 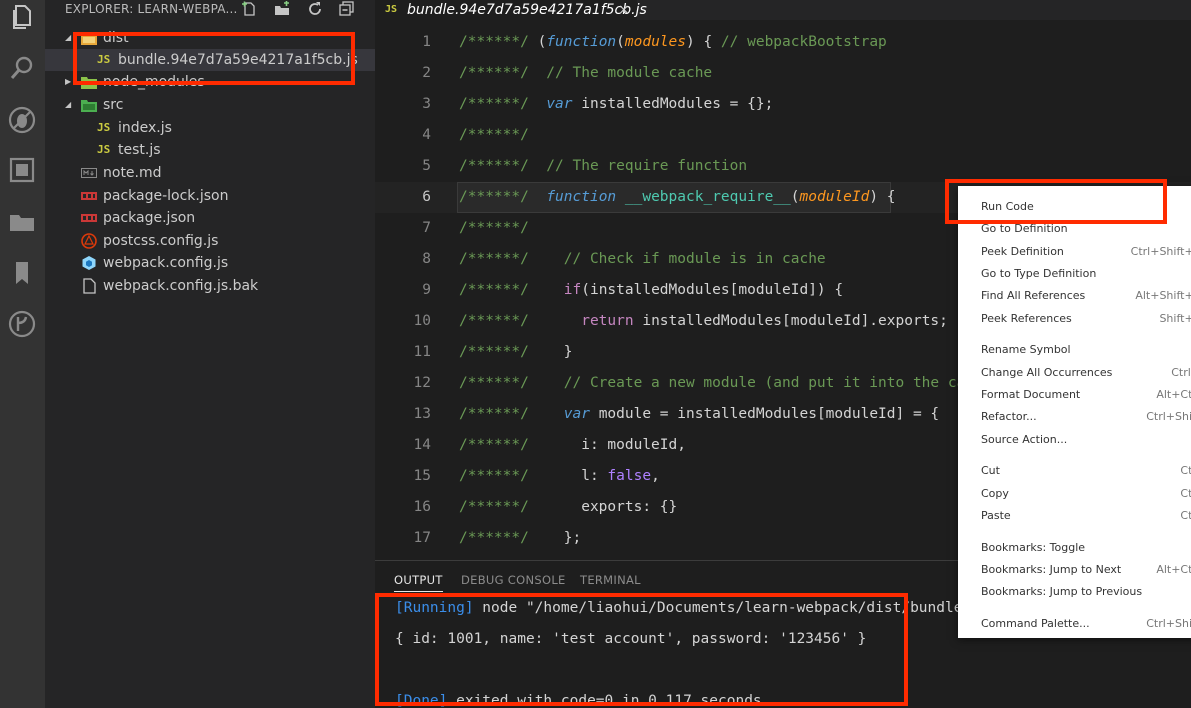 I want to click on tree-folder-src: ◢ src, so click(x=210, y=105).